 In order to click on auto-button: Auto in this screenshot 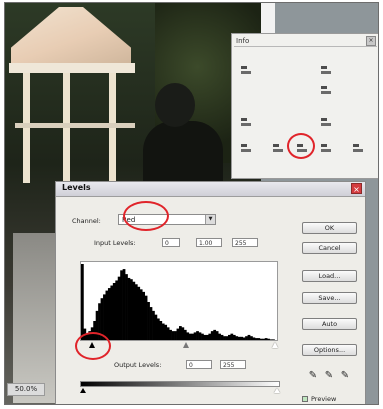, I will do `click(329, 324)`.